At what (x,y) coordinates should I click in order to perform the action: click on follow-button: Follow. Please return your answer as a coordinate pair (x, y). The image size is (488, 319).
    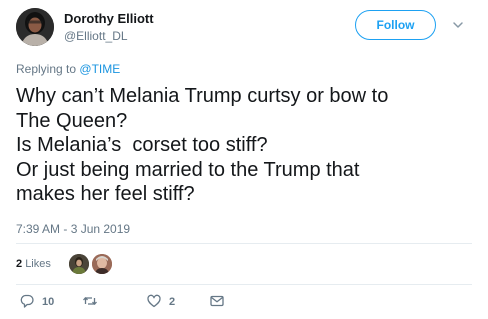
    Looking at the image, I should click on (395, 25).